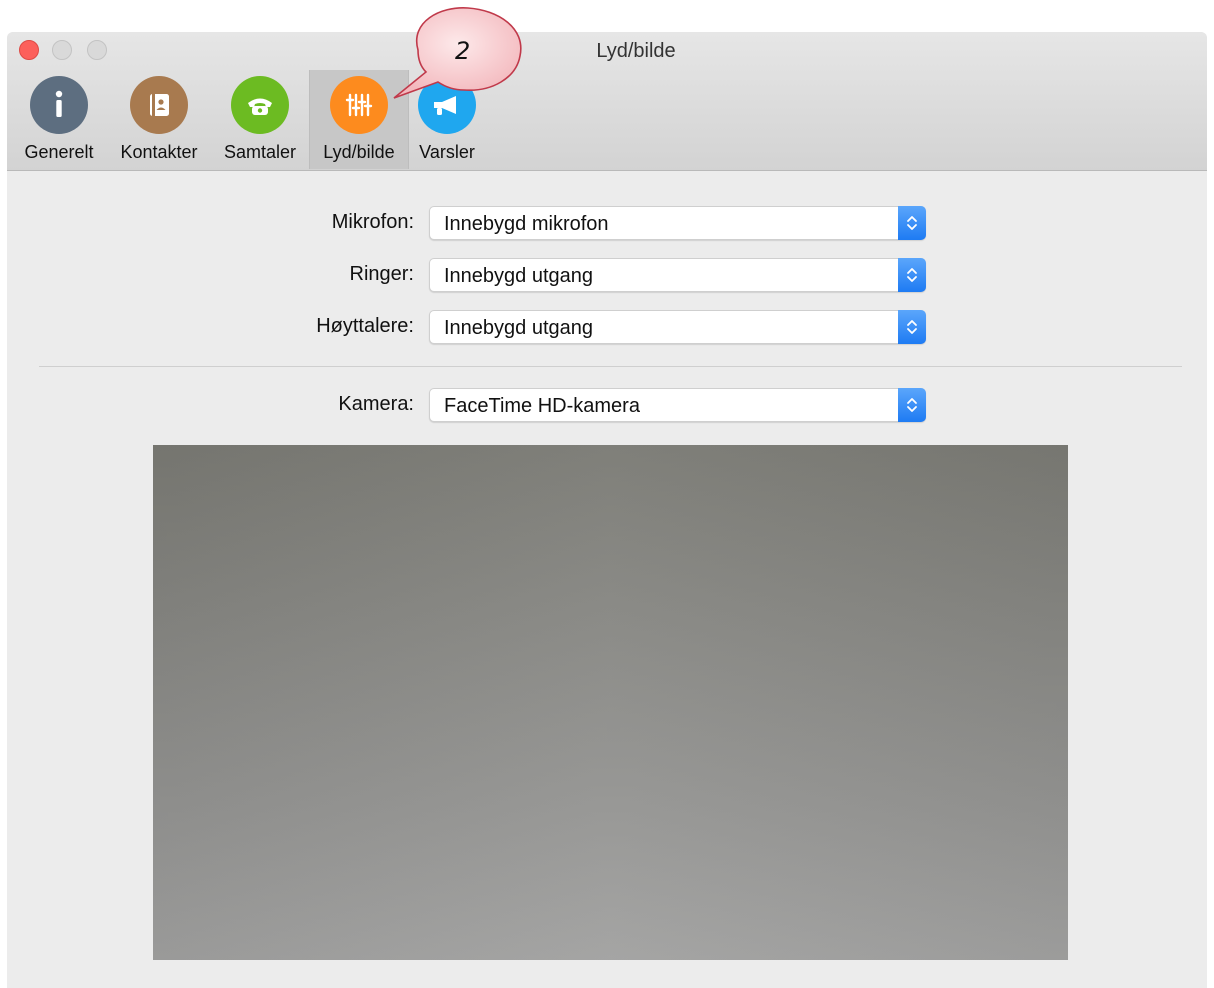 The image size is (1214, 988). What do you see at coordinates (519, 276) in the screenshot?
I see `ringer-value: Innebygd utgang` at bounding box center [519, 276].